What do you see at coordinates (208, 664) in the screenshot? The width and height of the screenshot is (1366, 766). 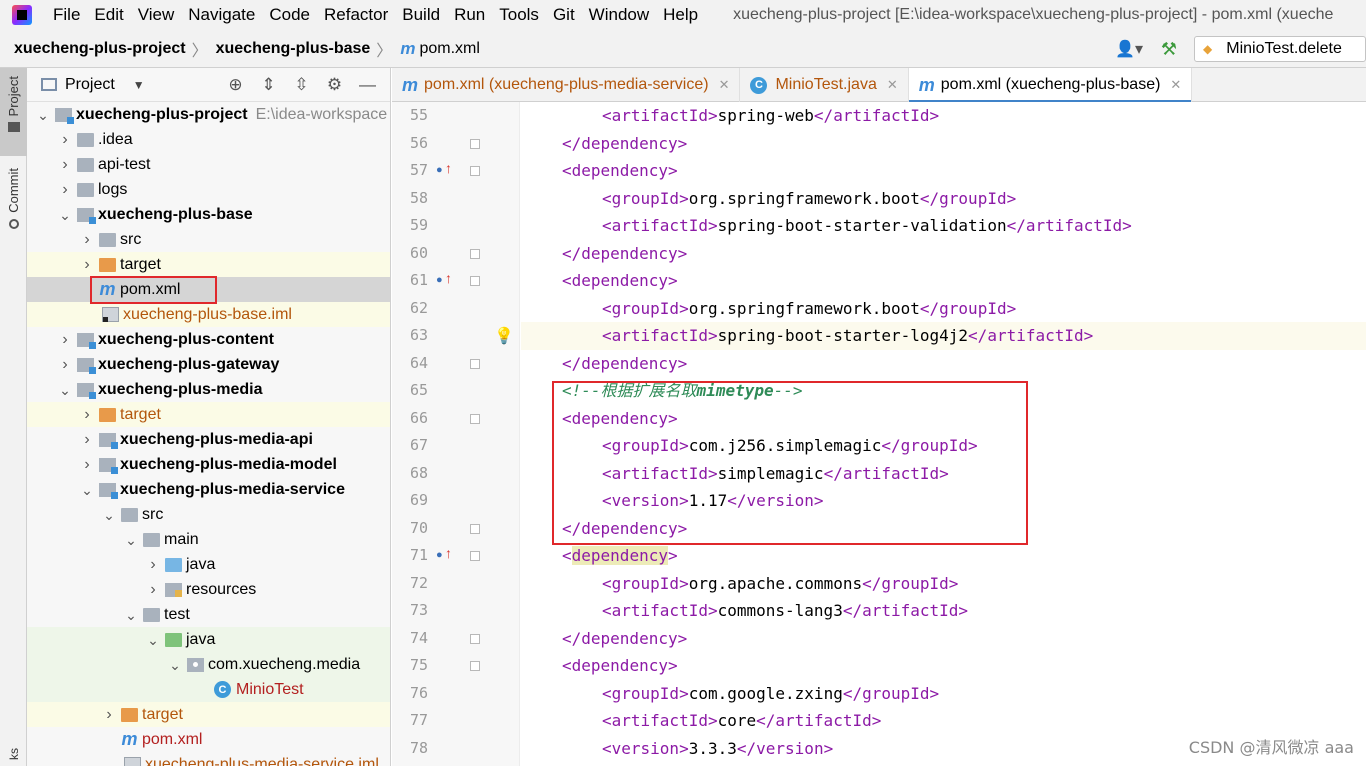 I see `tree-item: ⌄ com.xuecheng.media` at bounding box center [208, 664].